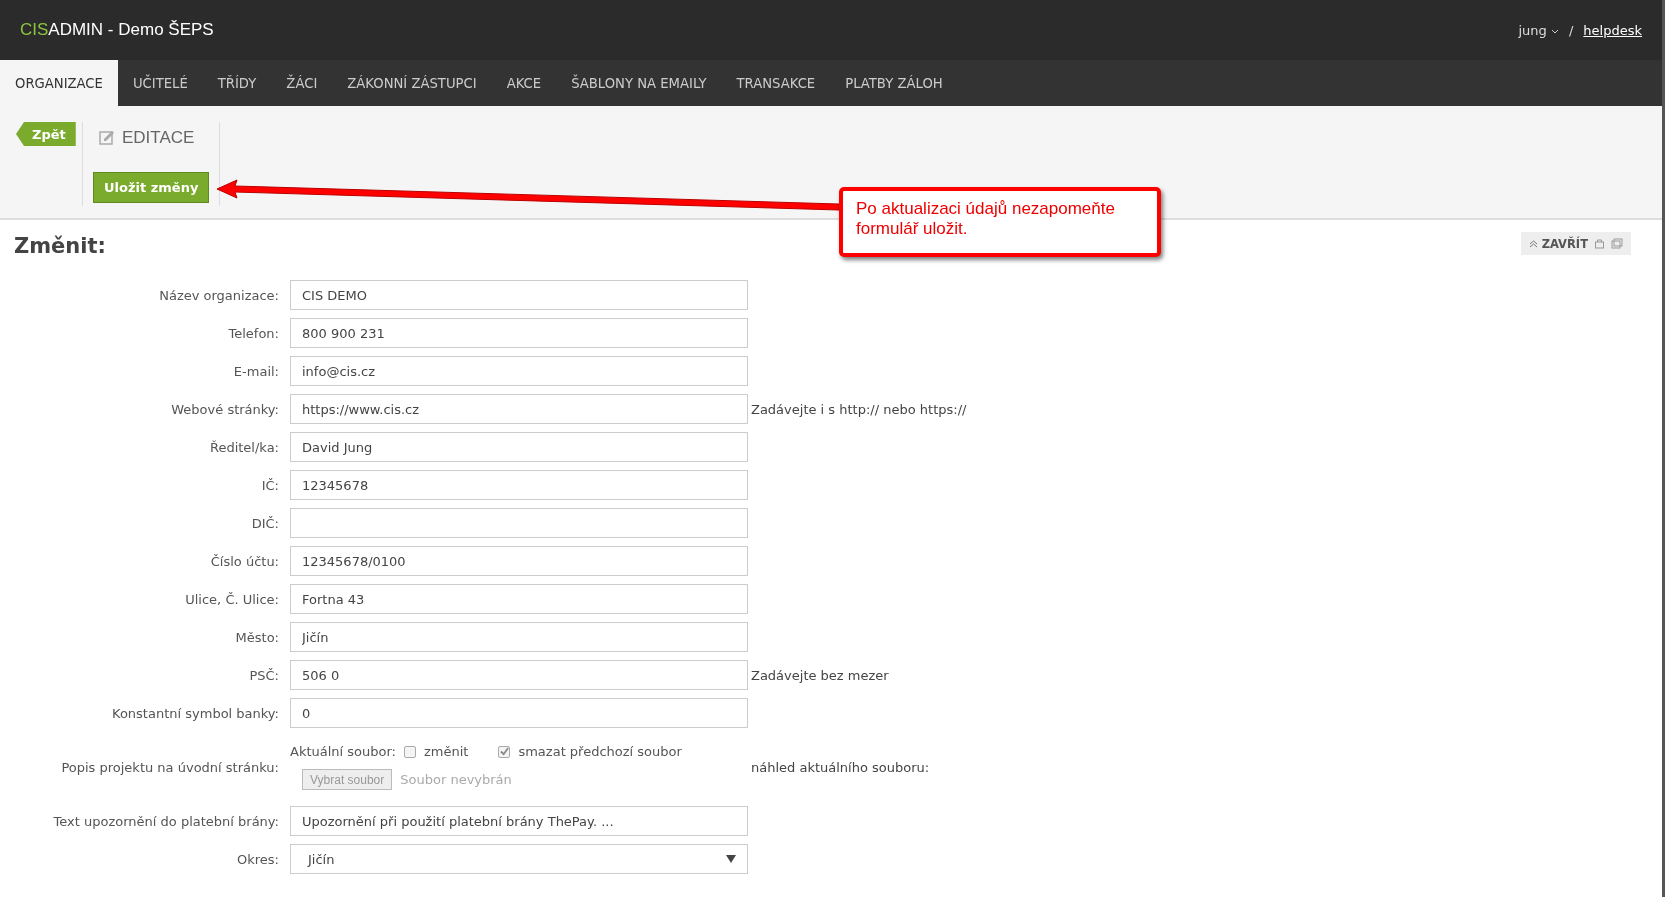 The width and height of the screenshot is (1665, 897). Describe the element at coordinates (894, 83) in the screenshot. I see `nav-tab: PLATBY ZÁLOH` at that location.